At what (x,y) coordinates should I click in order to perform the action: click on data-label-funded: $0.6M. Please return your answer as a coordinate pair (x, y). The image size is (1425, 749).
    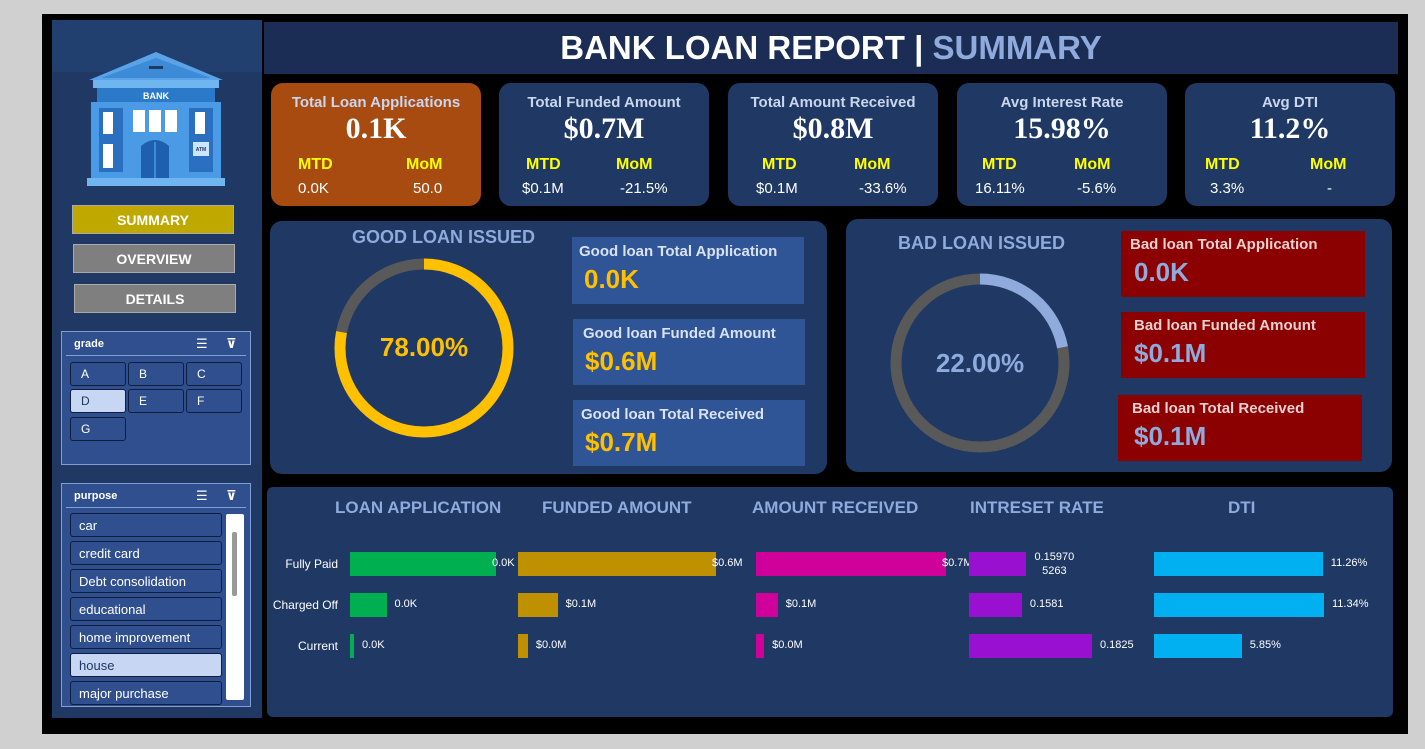
    Looking at the image, I should click on (727, 563).